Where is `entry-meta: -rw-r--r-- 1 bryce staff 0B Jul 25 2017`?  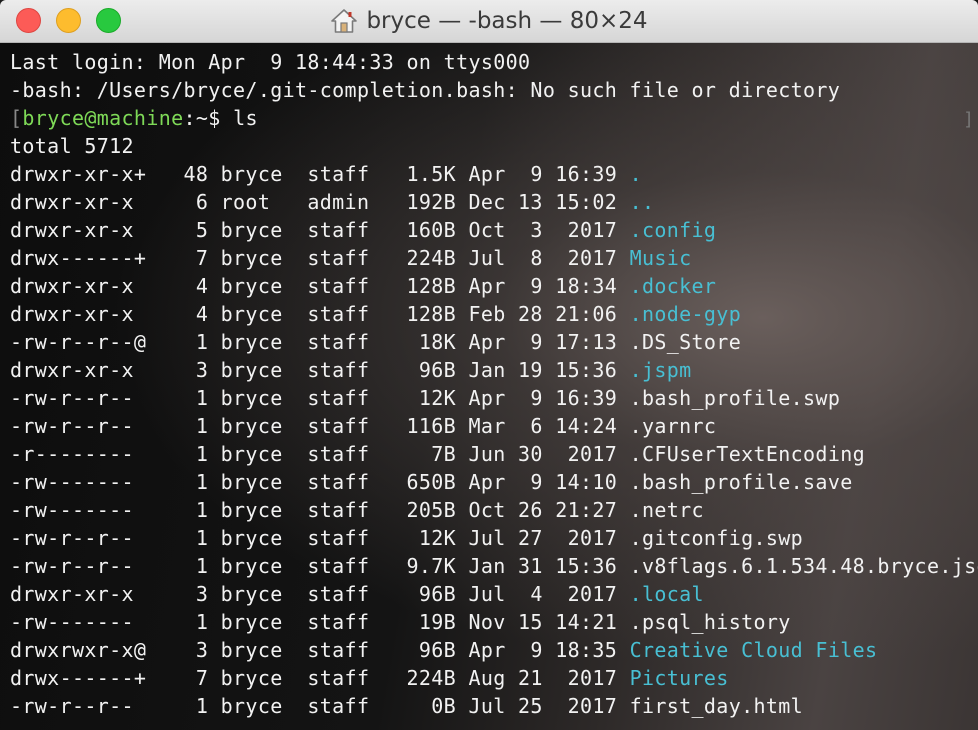 entry-meta: -rw-r--r-- 1 bryce staff 0B Jul 25 2017 is located at coordinates (320, 706).